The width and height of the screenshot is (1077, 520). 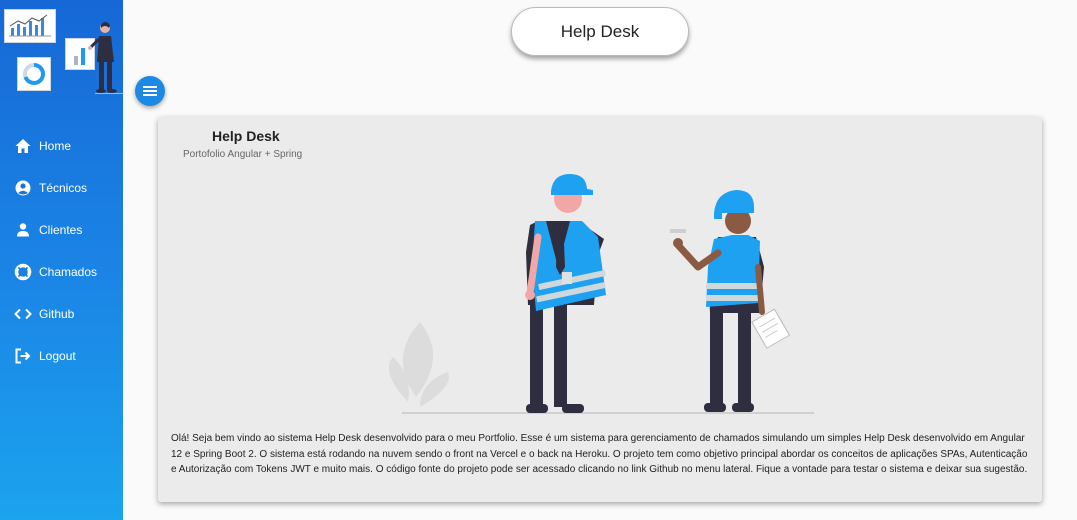 What do you see at coordinates (23, 314) in the screenshot?
I see `code-icon` at bounding box center [23, 314].